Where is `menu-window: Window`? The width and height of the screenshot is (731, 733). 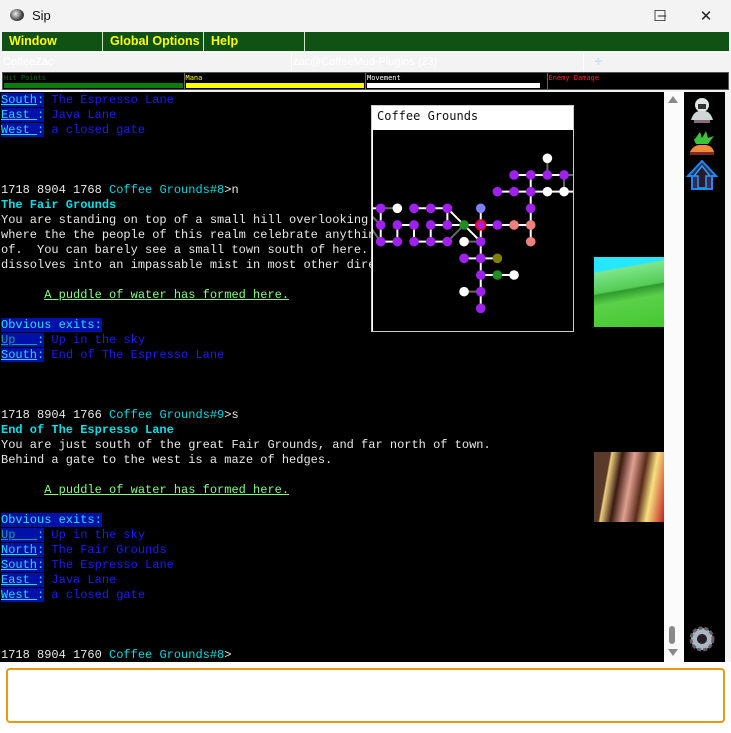
menu-window: Window is located at coordinates (52, 41).